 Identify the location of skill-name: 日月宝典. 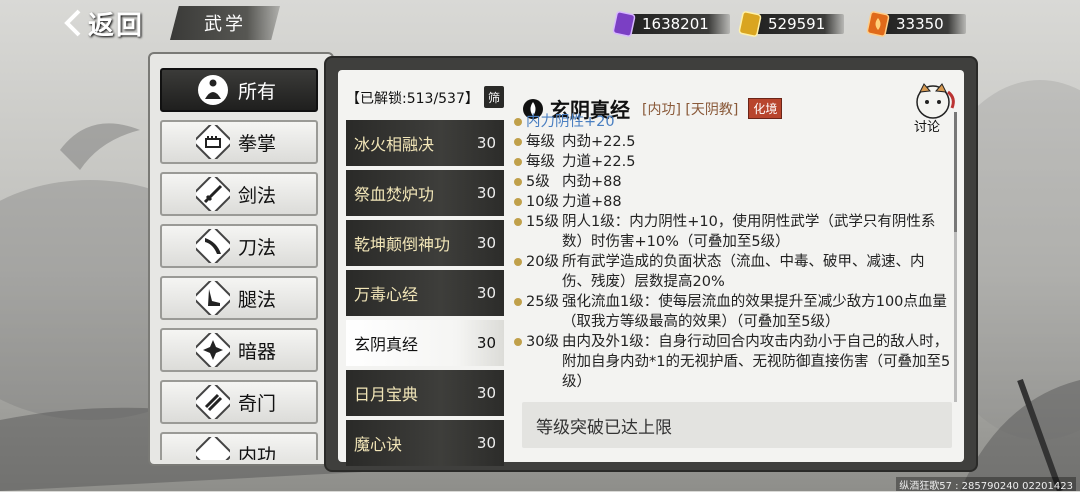
(386, 394).